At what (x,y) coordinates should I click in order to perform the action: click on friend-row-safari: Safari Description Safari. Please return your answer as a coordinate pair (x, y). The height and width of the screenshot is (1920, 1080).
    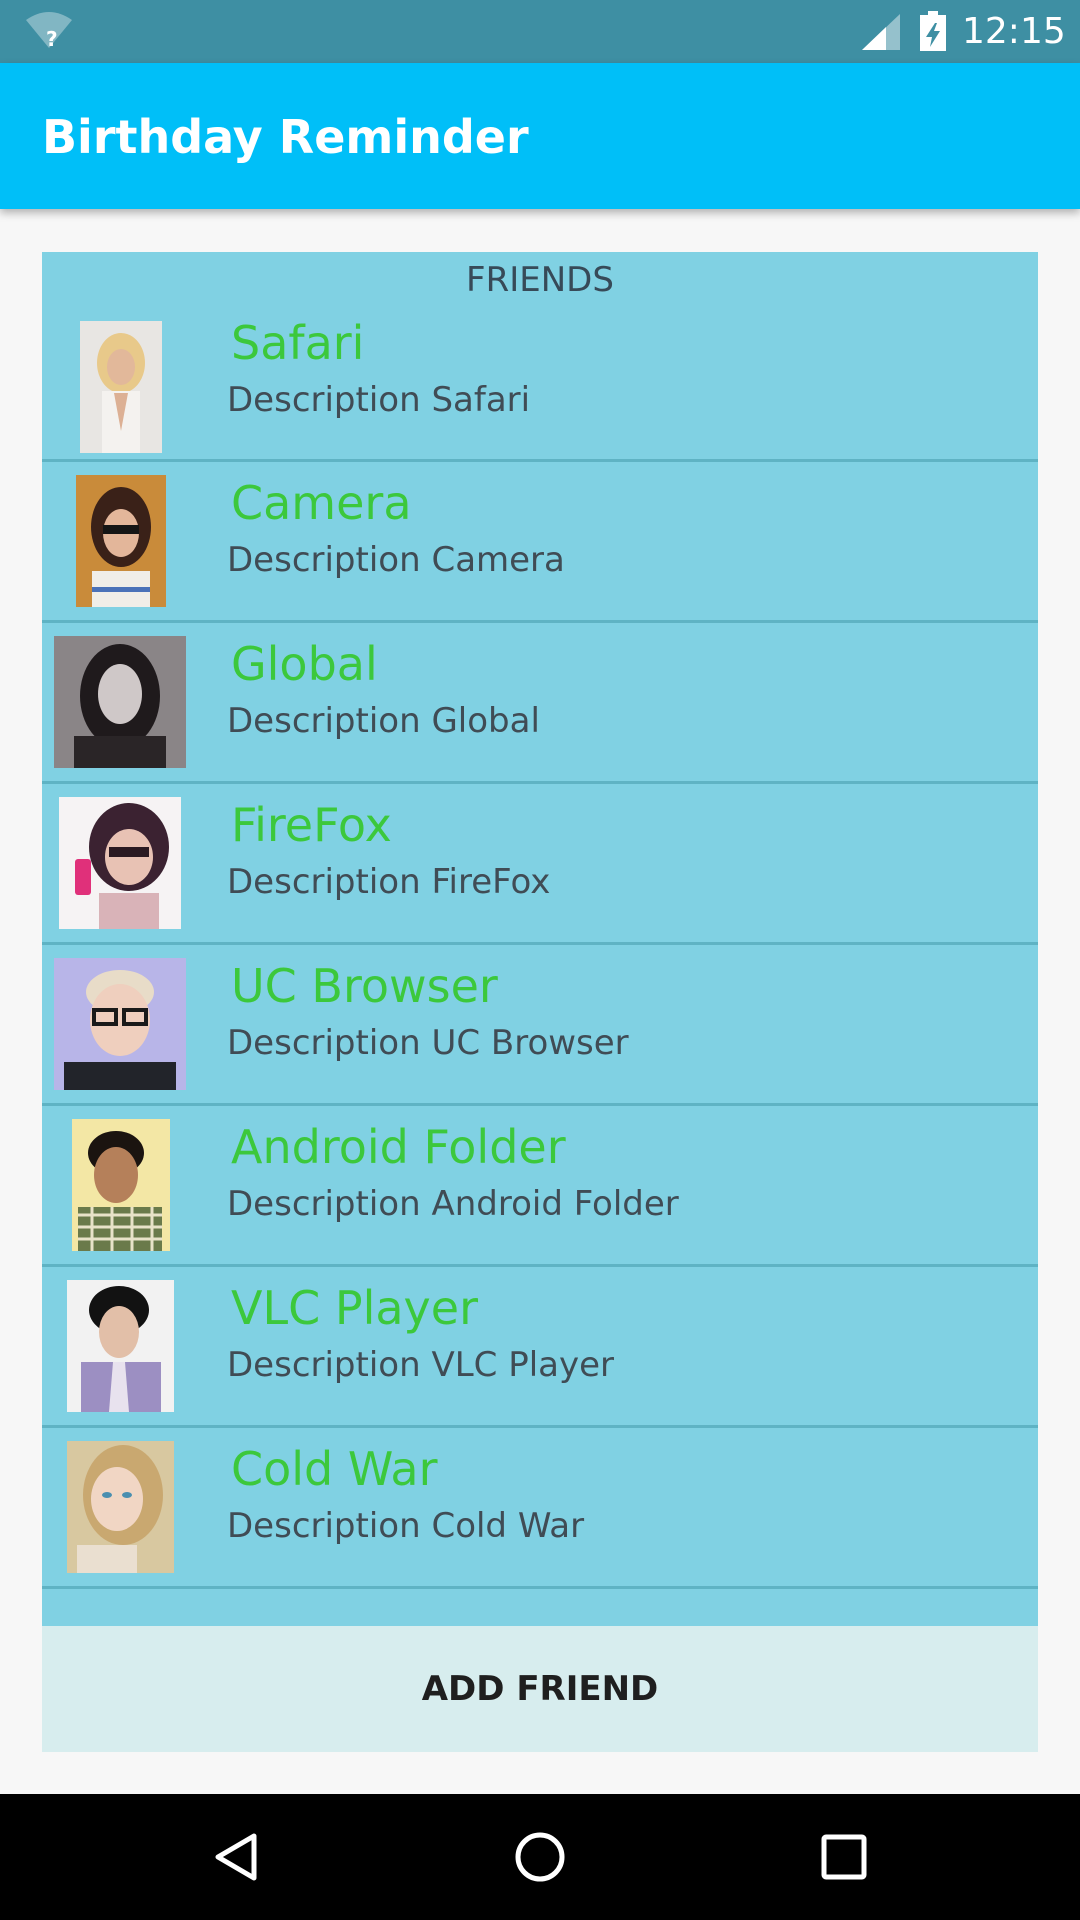
    Looking at the image, I should click on (540, 388).